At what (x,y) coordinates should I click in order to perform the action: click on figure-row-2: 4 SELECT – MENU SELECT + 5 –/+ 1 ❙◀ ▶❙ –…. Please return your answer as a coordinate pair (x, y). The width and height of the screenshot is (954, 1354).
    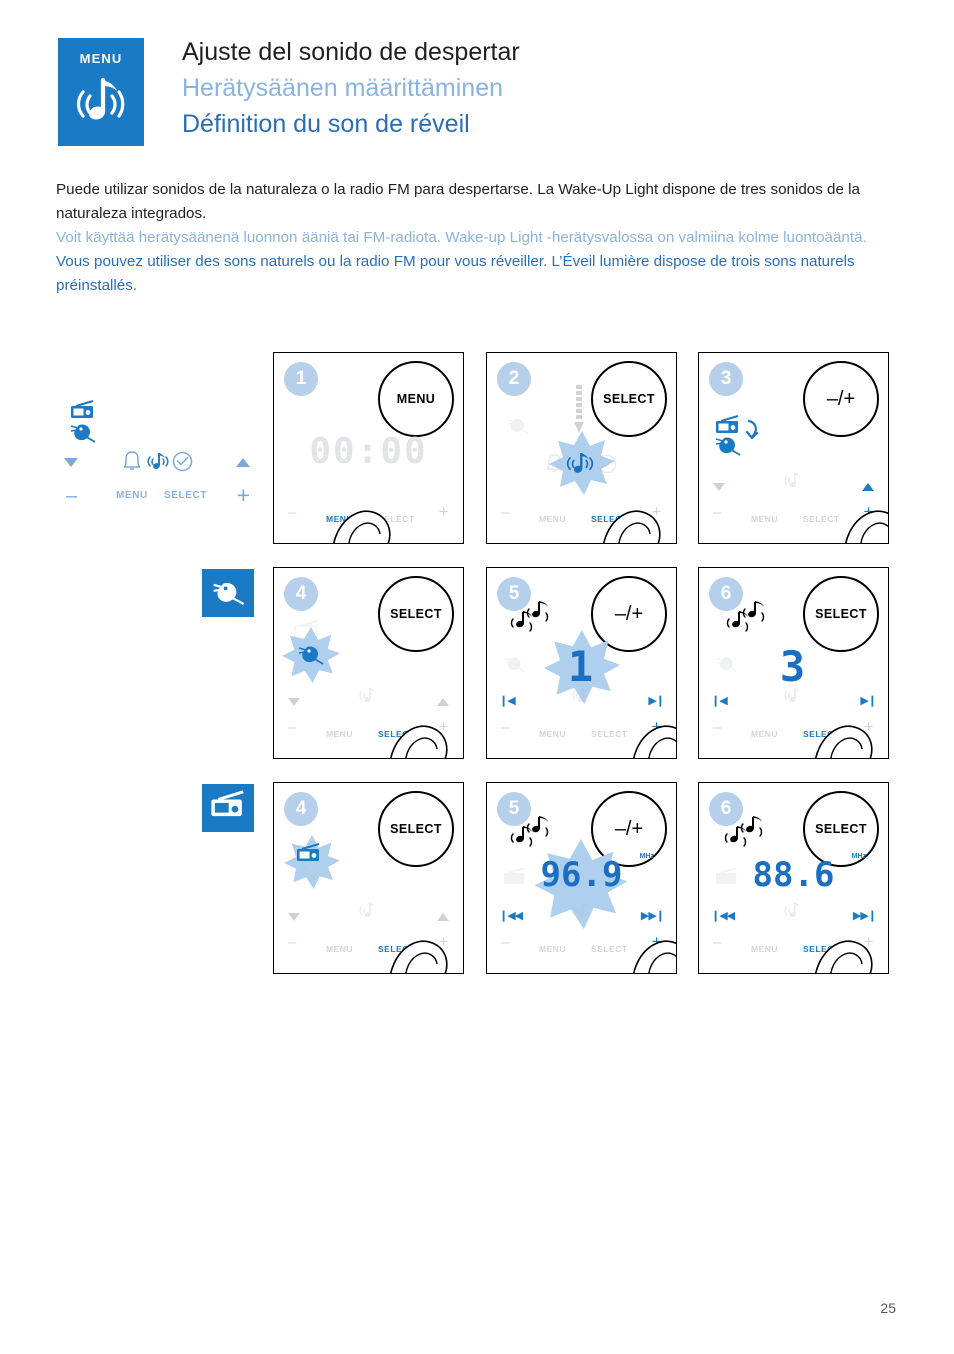
    Looking at the image, I should click on (477, 666).